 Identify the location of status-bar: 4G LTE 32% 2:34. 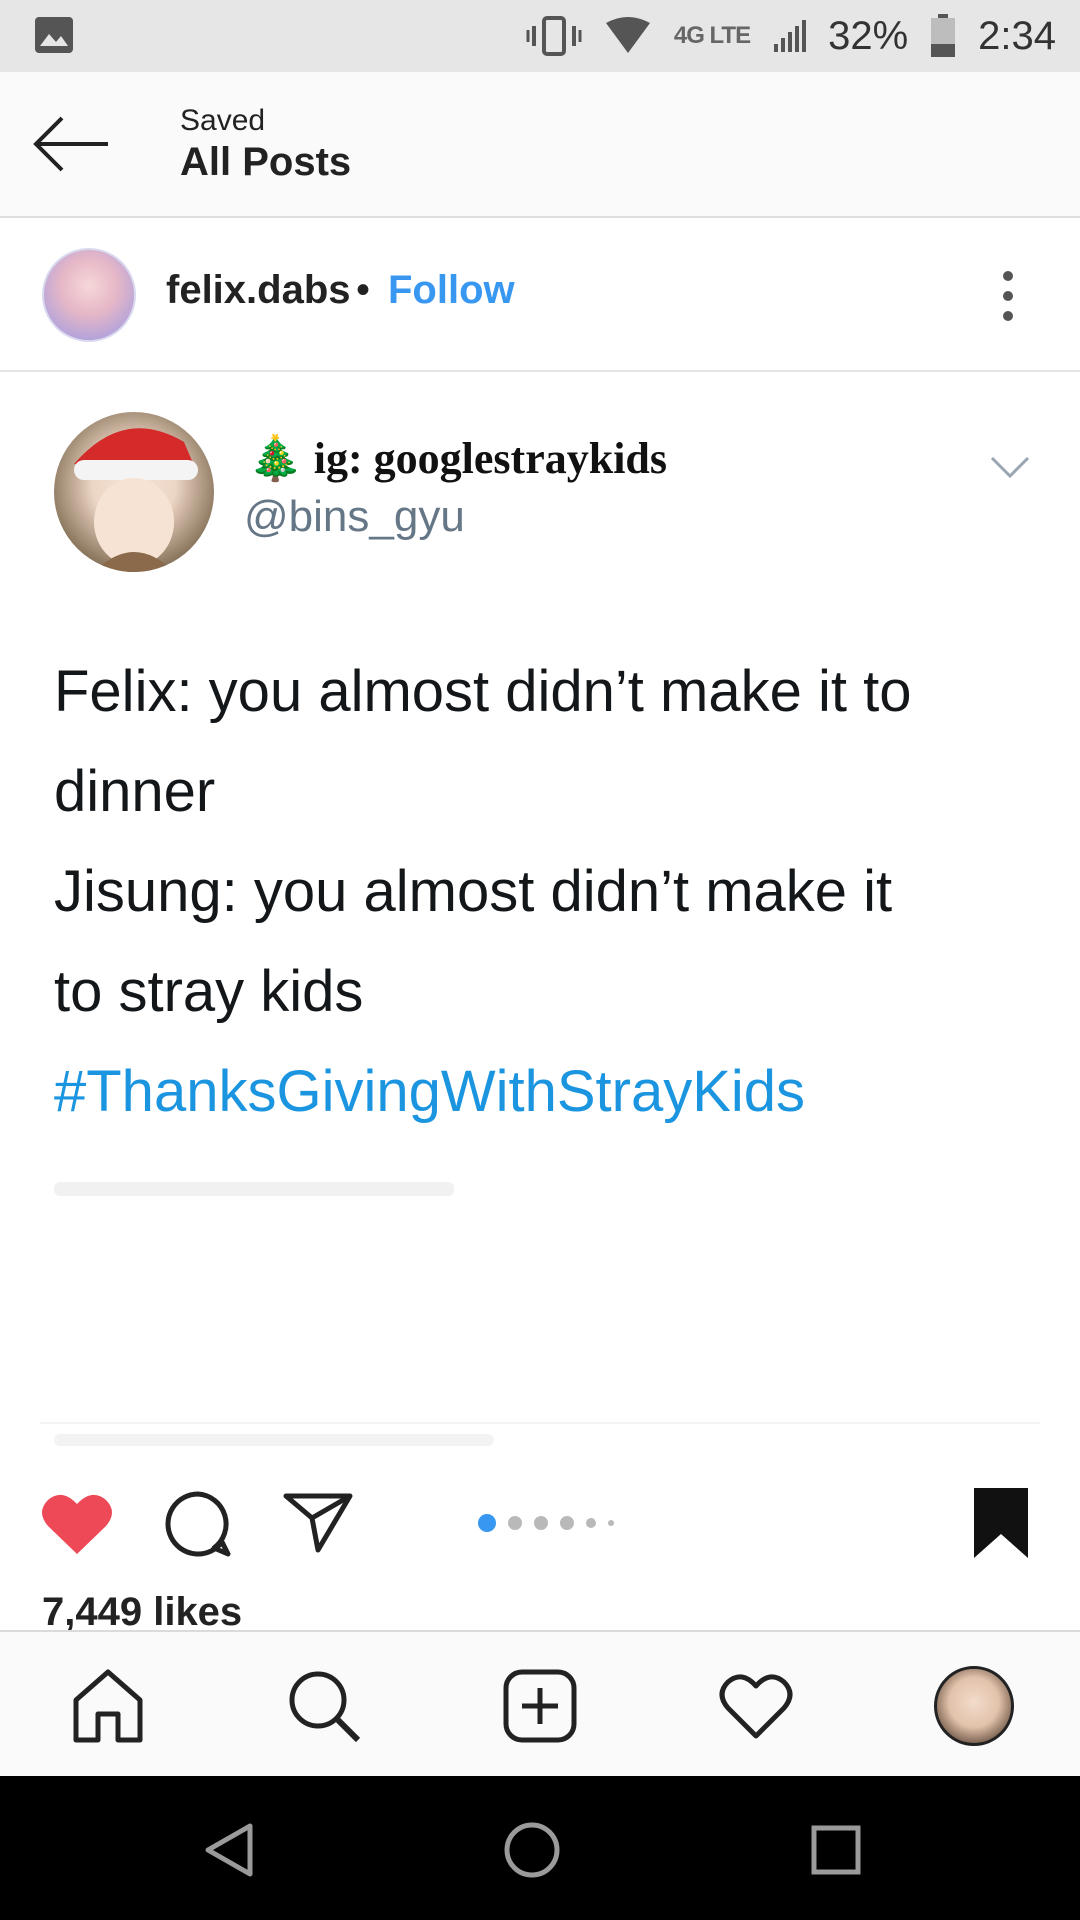
(540, 36).